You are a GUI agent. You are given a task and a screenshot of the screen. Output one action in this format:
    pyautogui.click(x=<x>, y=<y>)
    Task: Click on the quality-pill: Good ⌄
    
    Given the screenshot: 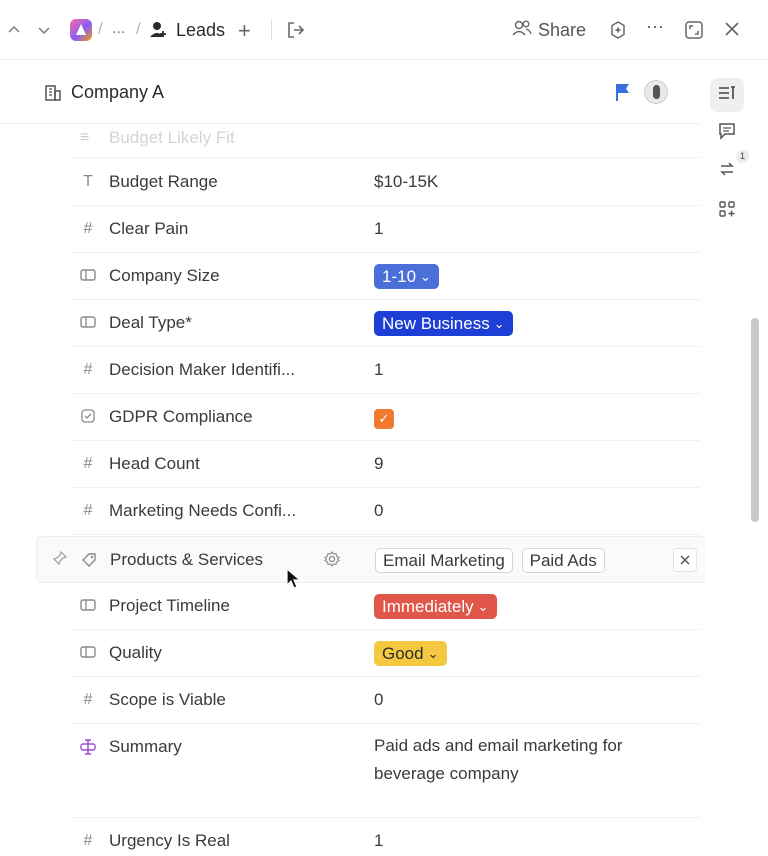 What is the action you would take?
    pyautogui.click(x=410, y=653)
    